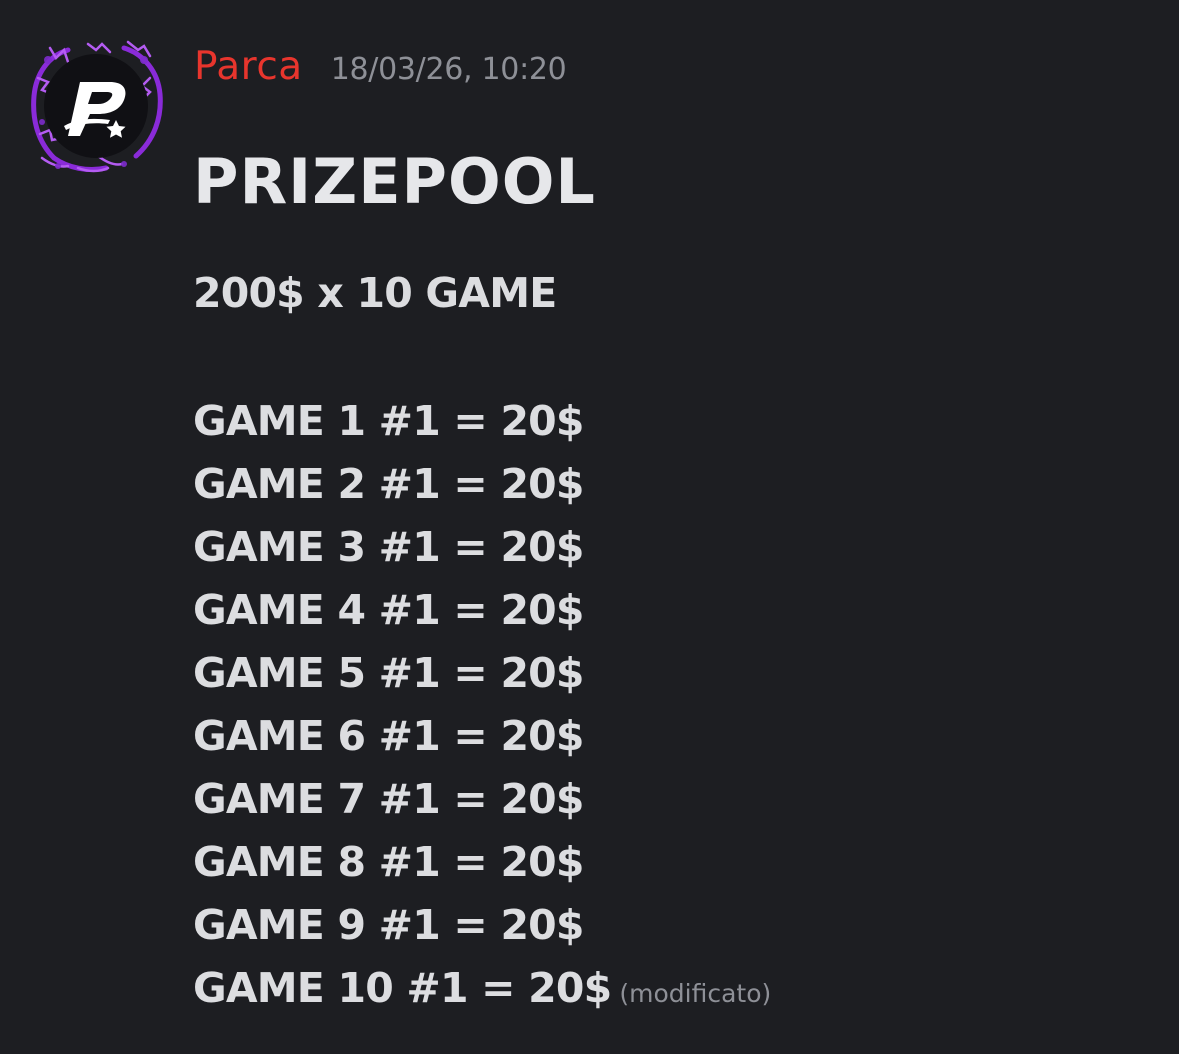  I want to click on message-line: GAME 10 #1 = 20$, so click(402, 988).